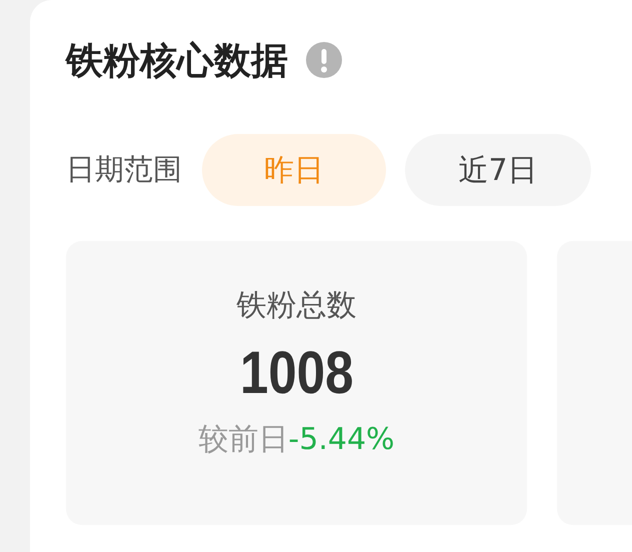  Describe the element at coordinates (498, 170) in the screenshot. I see `date-range-tab: 近7日` at that location.